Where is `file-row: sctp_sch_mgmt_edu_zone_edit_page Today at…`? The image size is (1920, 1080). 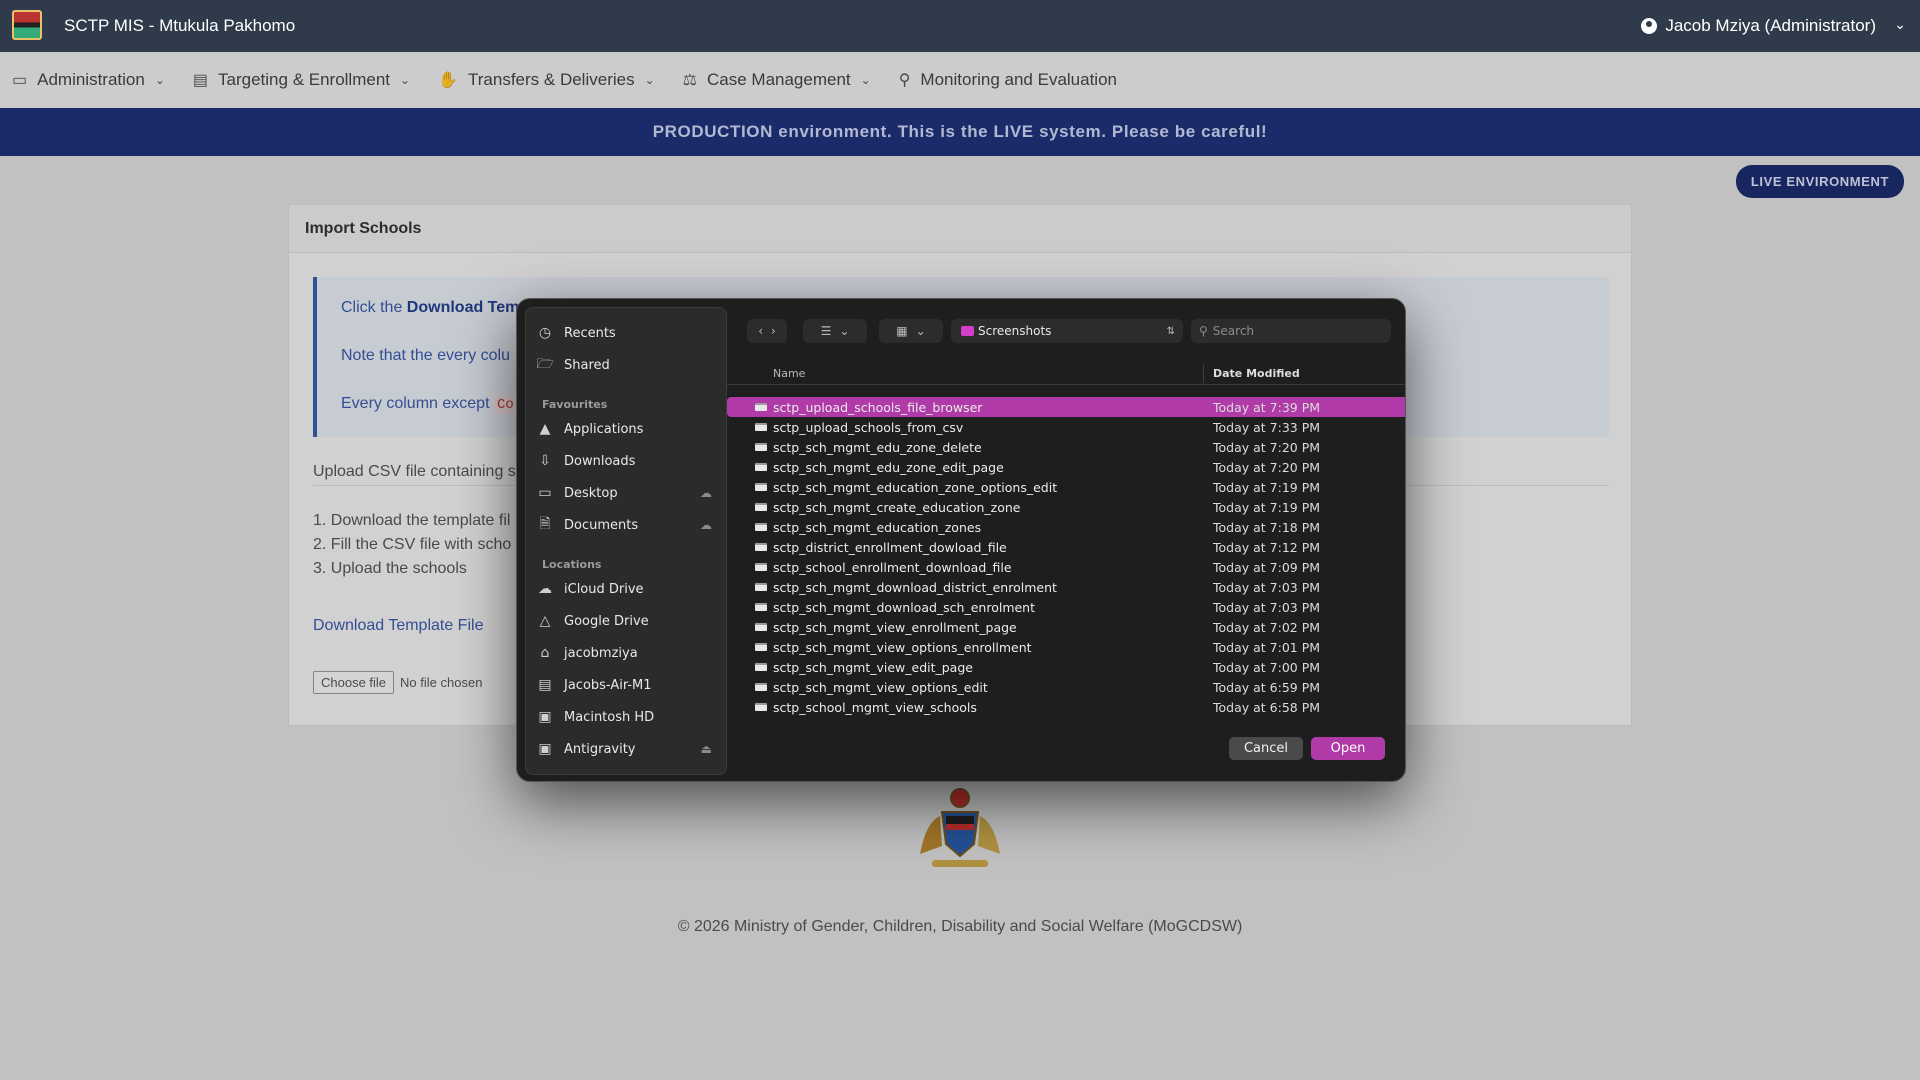 file-row: sctp_sch_mgmt_edu_zone_edit_page Today at… is located at coordinates (1066, 467).